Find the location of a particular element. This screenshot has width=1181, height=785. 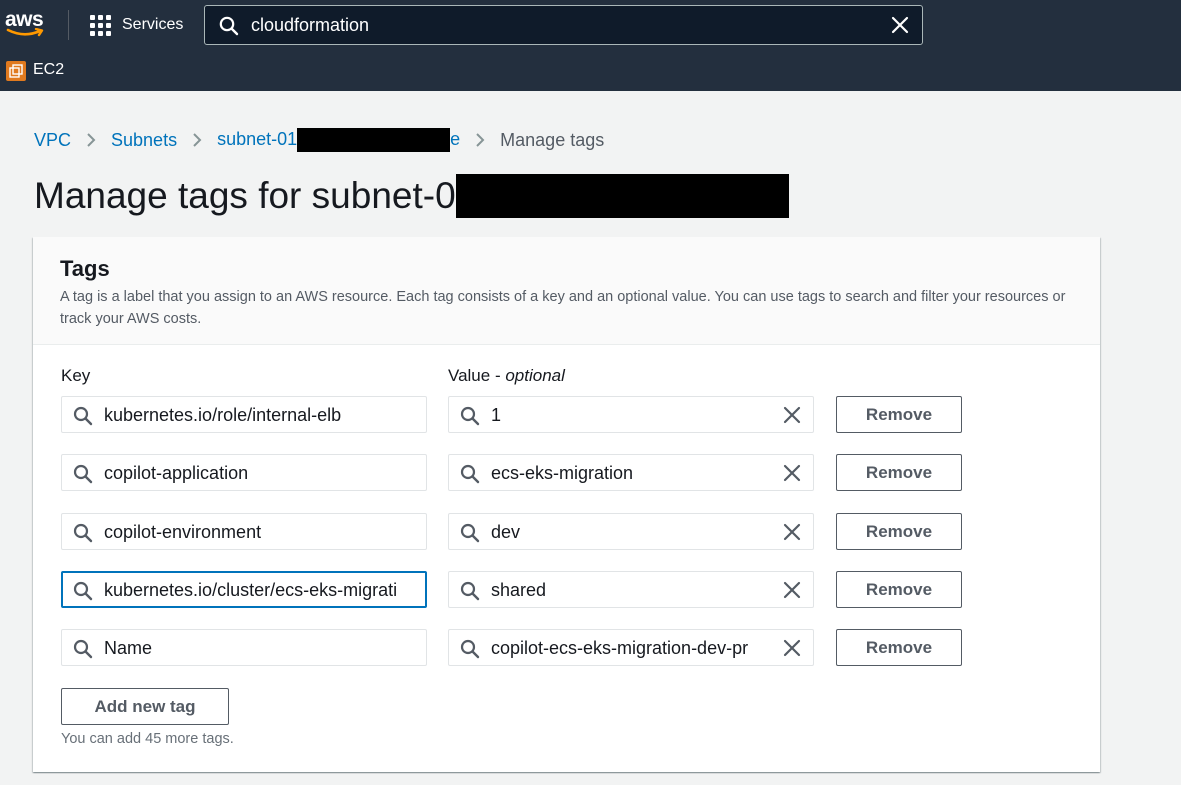

value-label-optional: optional is located at coordinates (535, 375).